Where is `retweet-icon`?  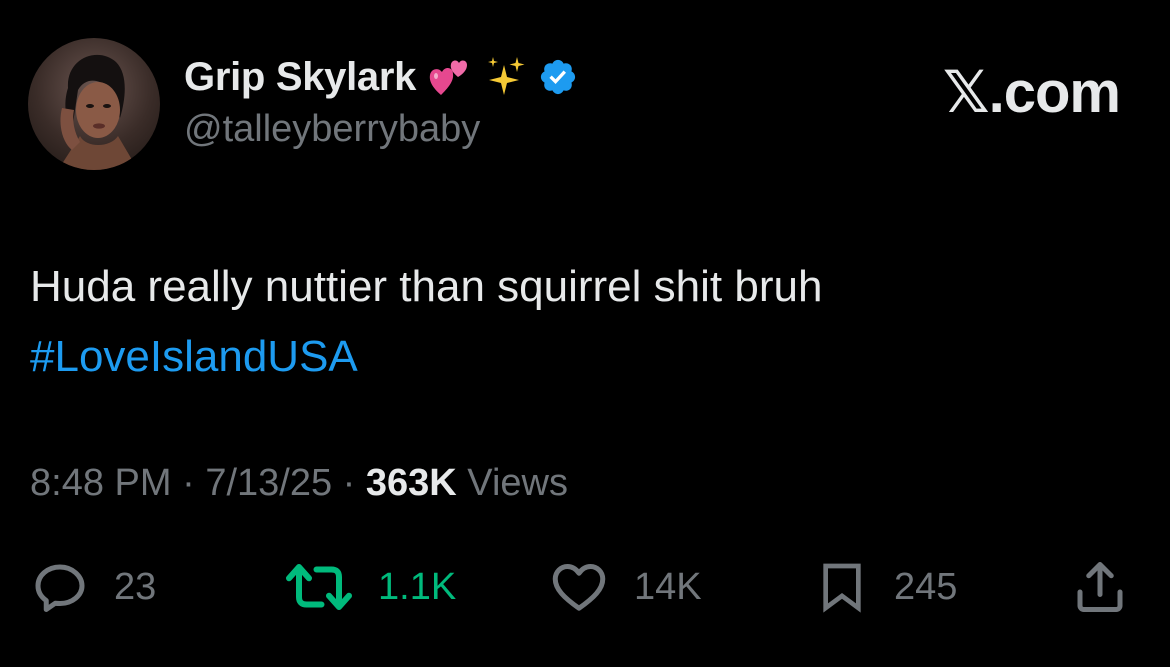 retweet-icon is located at coordinates (319, 587).